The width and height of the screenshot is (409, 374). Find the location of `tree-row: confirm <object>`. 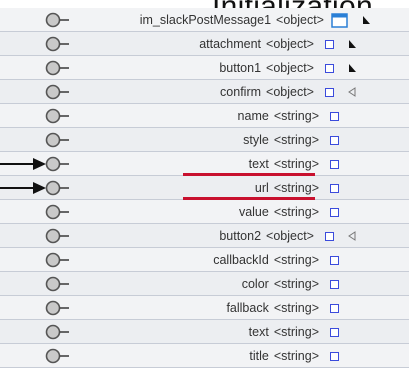

tree-row: confirm <object> is located at coordinates (204, 92).